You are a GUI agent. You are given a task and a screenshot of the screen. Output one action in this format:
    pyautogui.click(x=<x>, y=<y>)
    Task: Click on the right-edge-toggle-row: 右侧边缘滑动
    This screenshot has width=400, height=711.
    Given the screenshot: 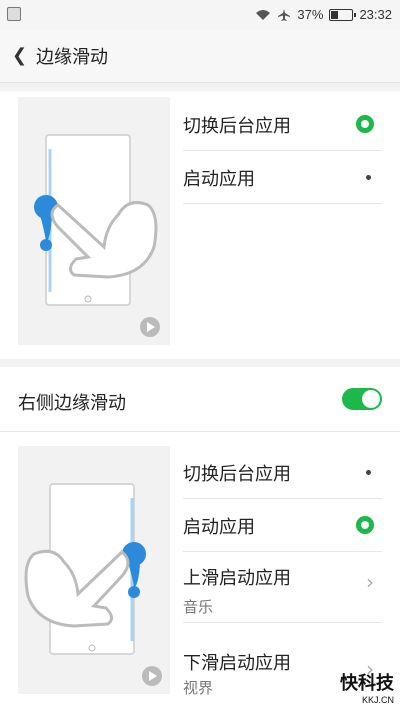 What is the action you would take?
    pyautogui.click(x=200, y=399)
    